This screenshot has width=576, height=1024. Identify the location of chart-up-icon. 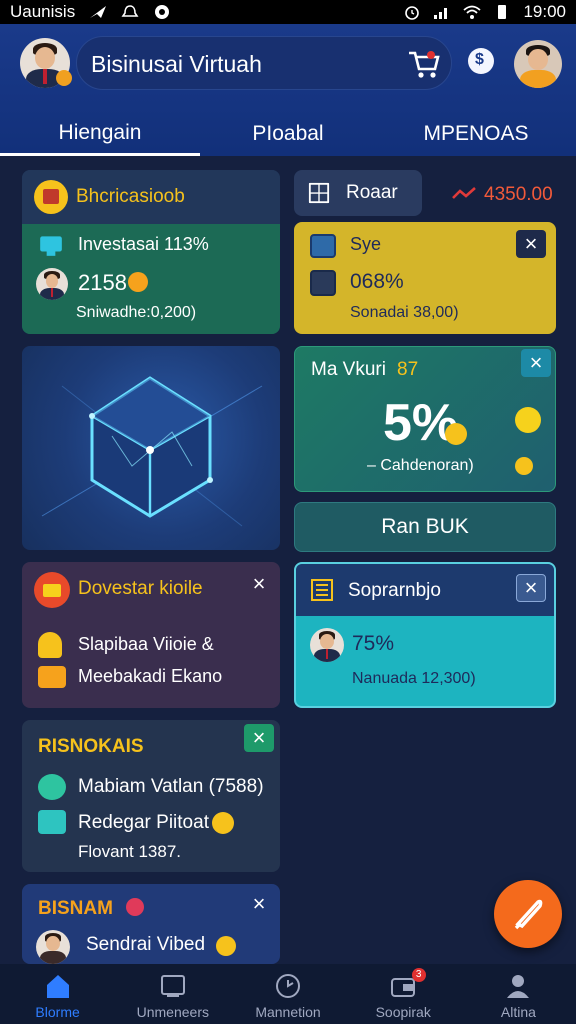
(52, 787).